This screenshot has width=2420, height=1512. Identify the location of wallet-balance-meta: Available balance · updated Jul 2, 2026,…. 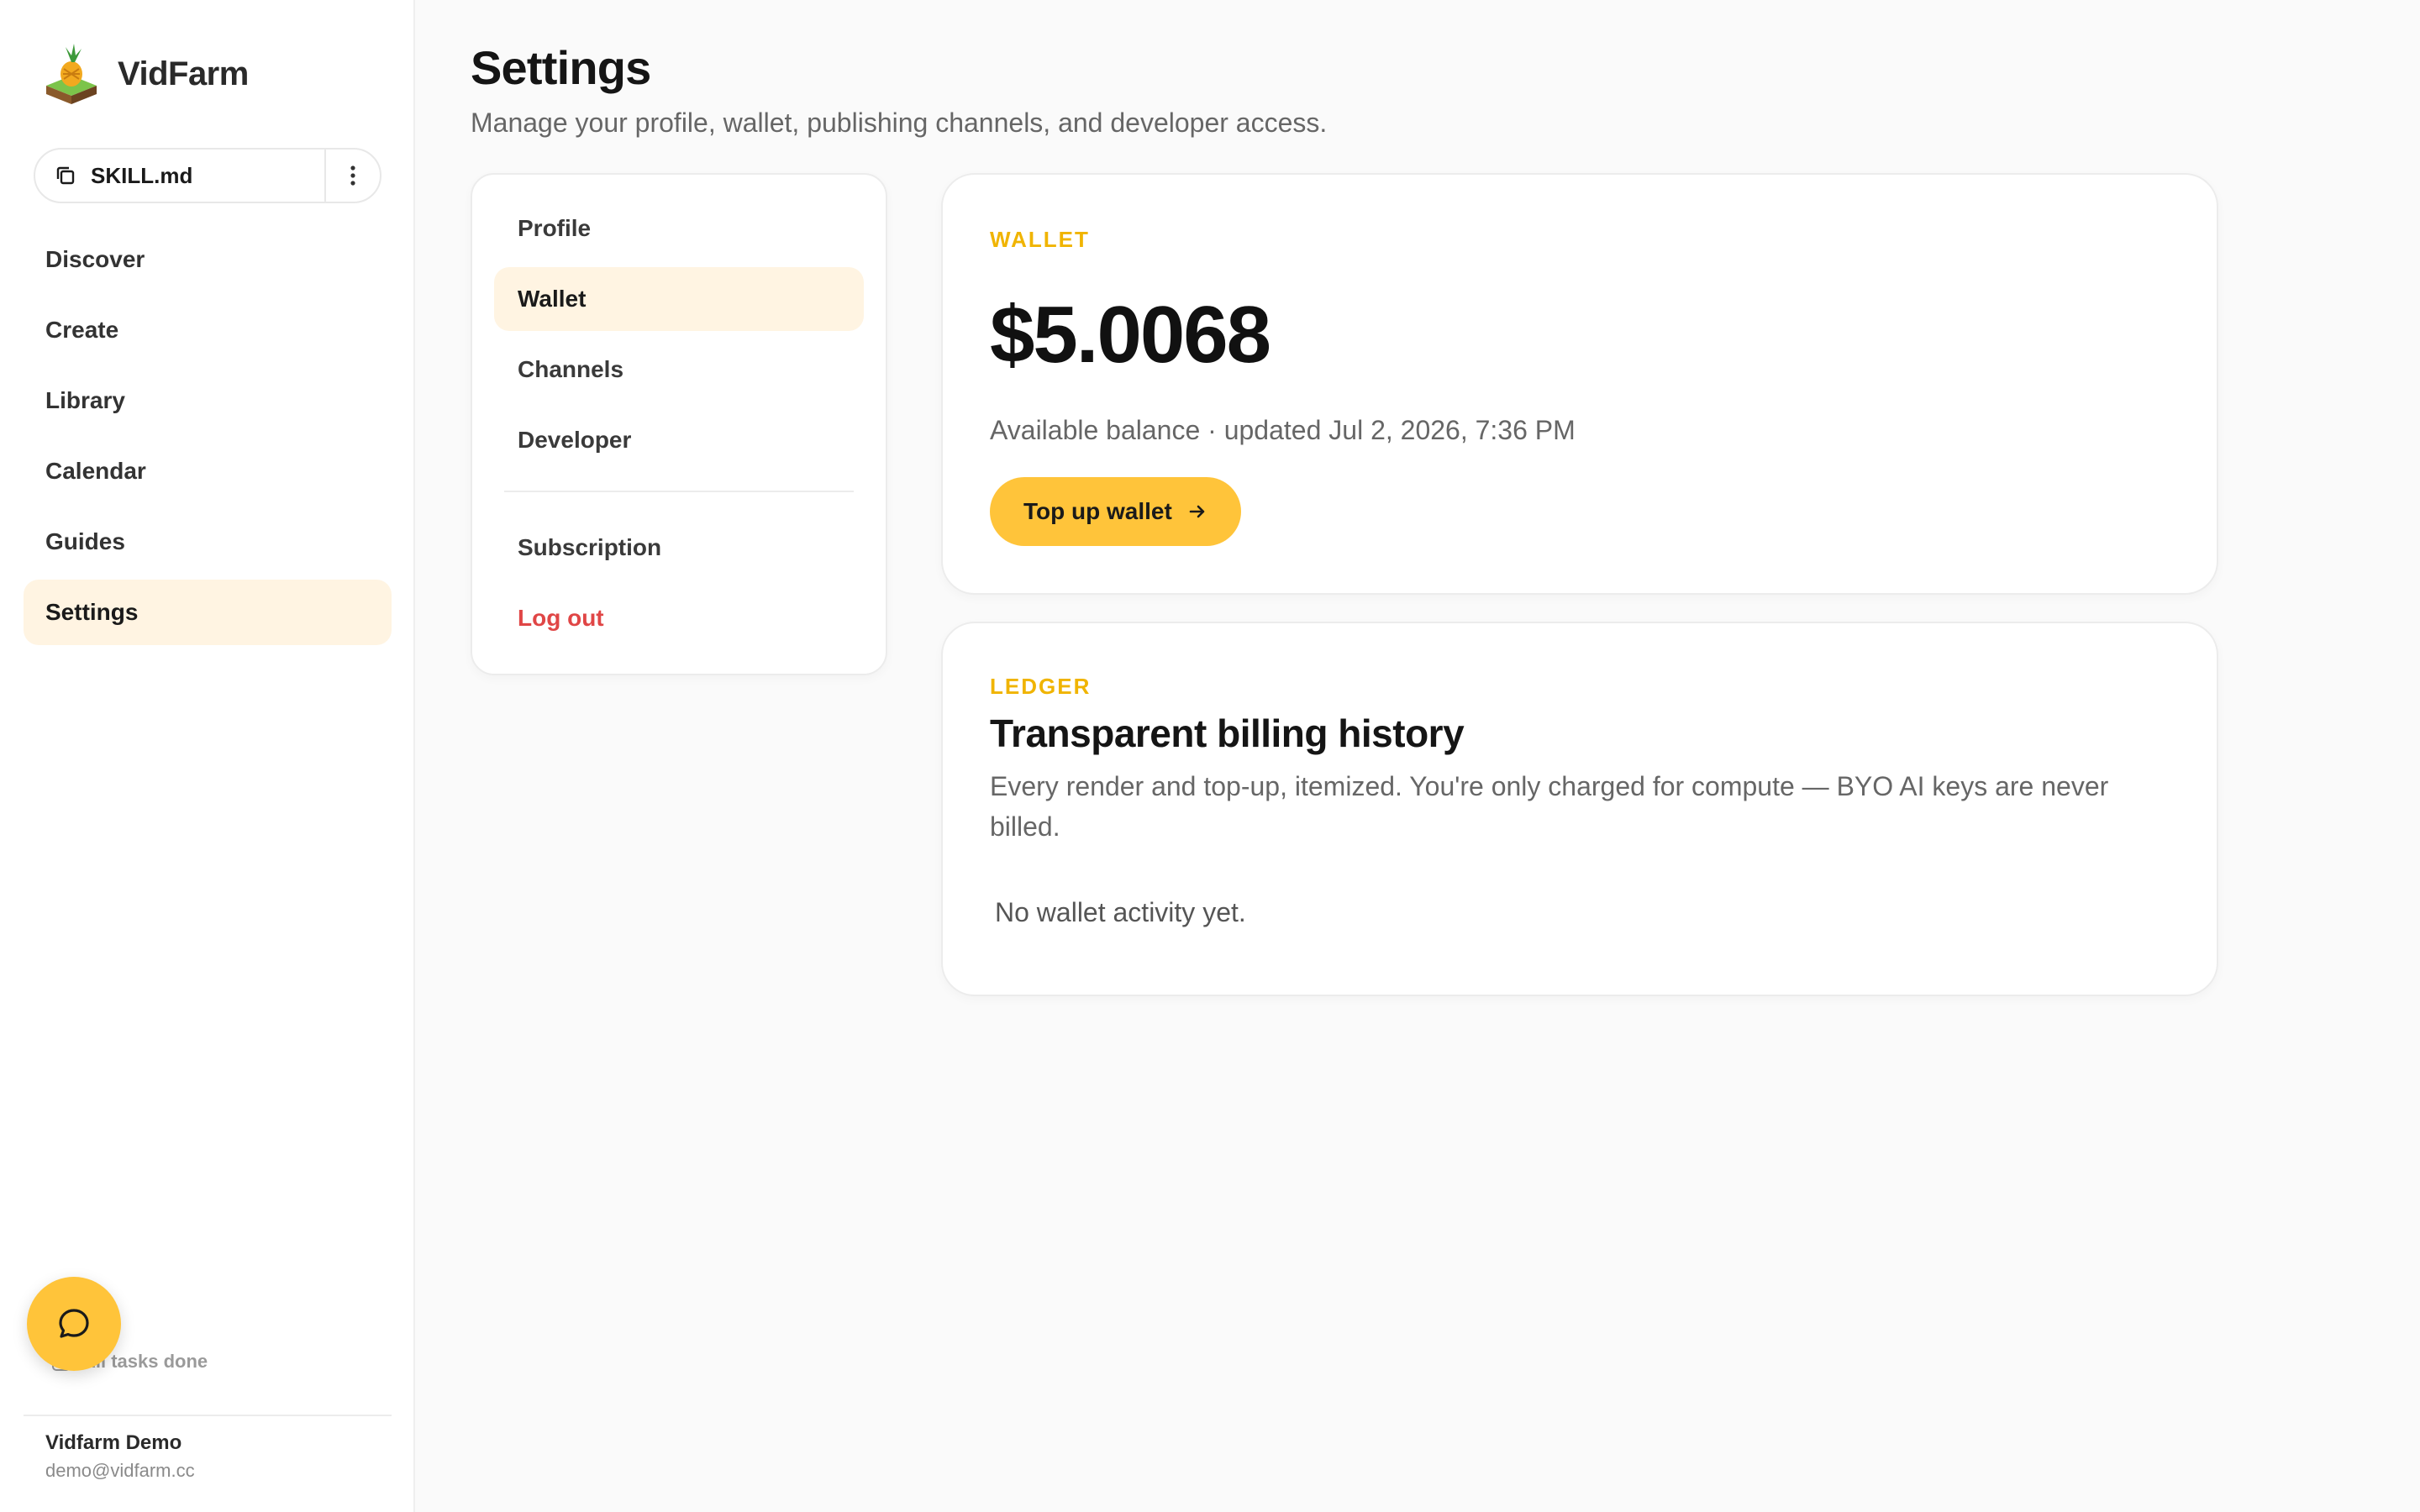
(1283, 430).